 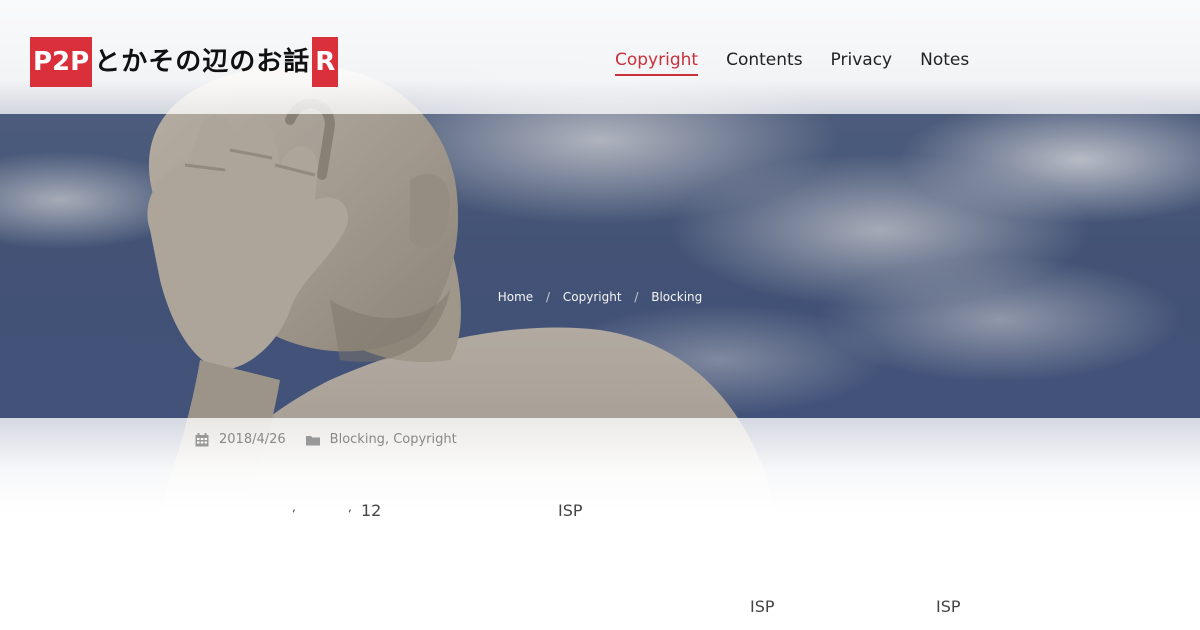 I want to click on calendar-icon, so click(x=202, y=439).